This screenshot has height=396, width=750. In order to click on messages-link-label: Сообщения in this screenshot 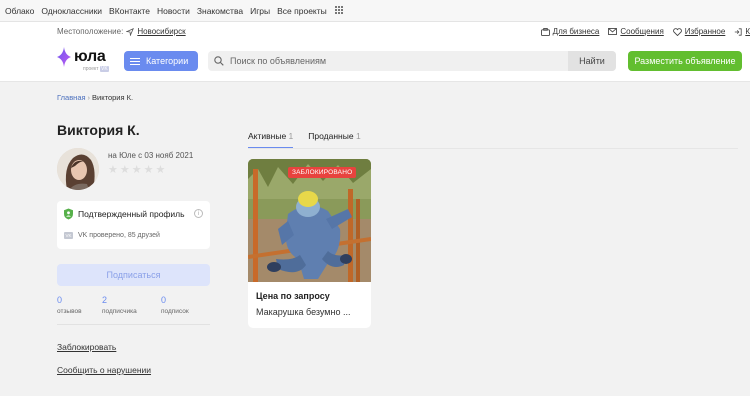, I will do `click(642, 31)`.